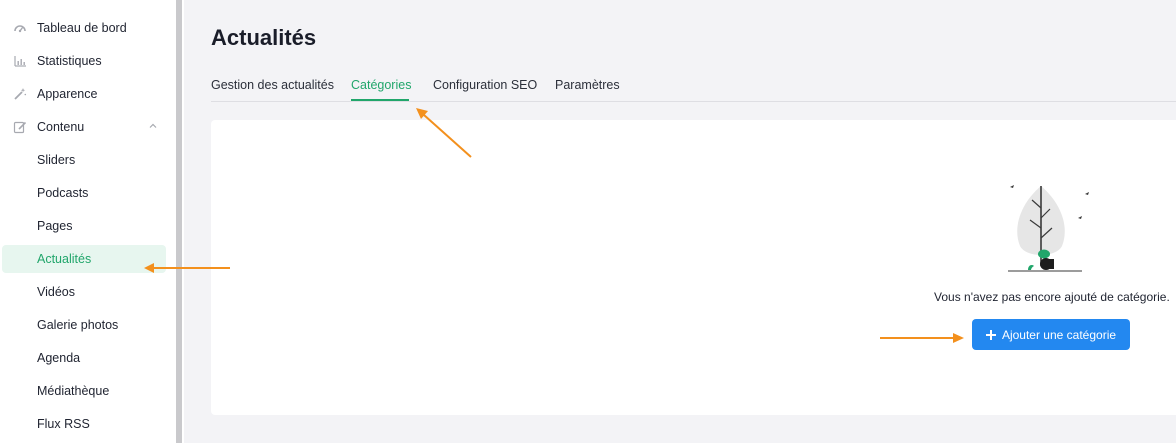  I want to click on sidebar-item-label: Statistiques, so click(69, 61).